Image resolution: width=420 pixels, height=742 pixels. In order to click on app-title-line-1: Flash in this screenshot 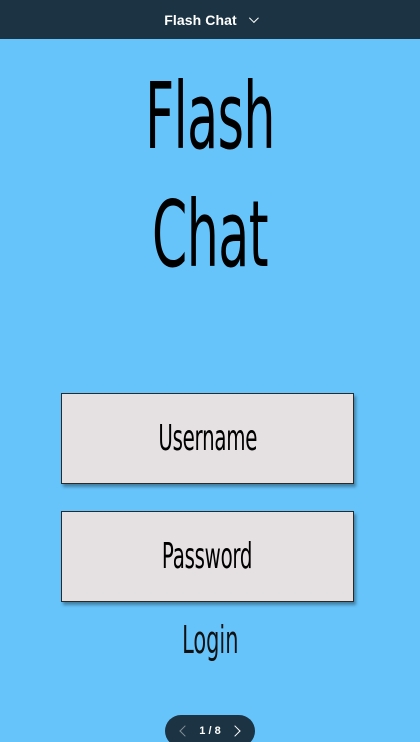, I will do `click(210, 116)`.